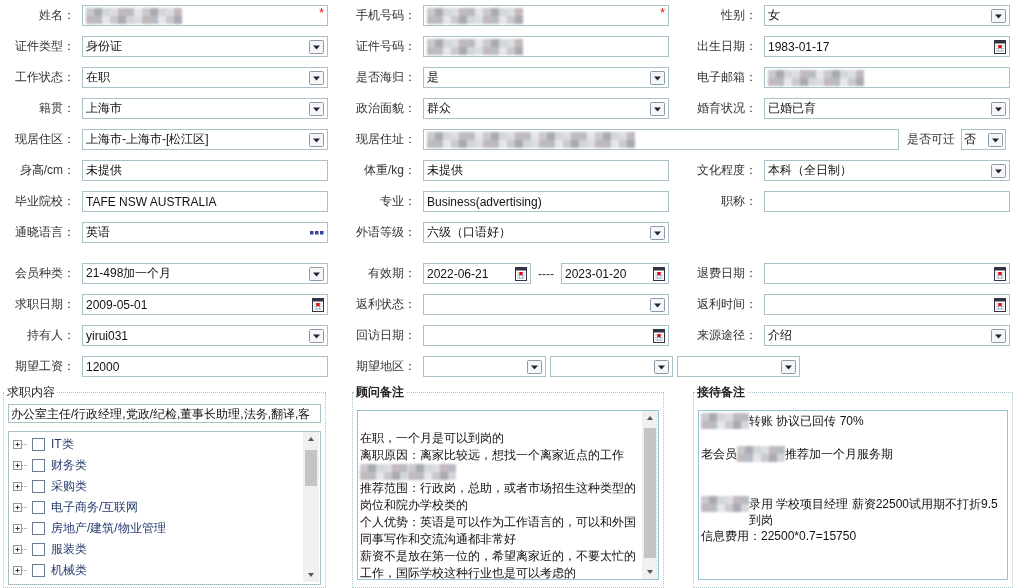  I want to click on dropdown: 21-498加一个月, so click(205, 273).